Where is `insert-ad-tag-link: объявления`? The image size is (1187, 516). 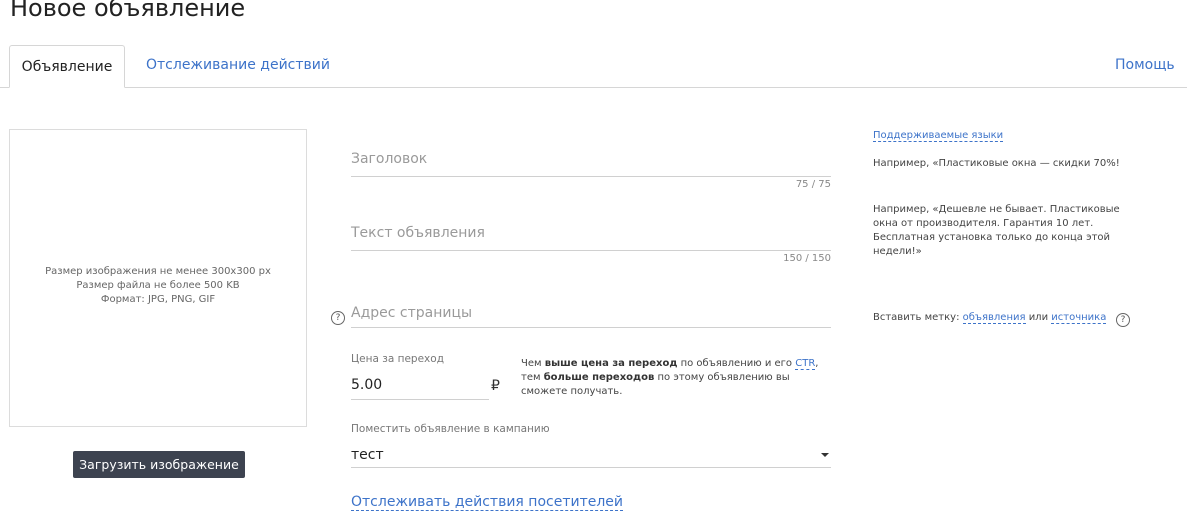 insert-ad-tag-link: объявления is located at coordinates (994, 318).